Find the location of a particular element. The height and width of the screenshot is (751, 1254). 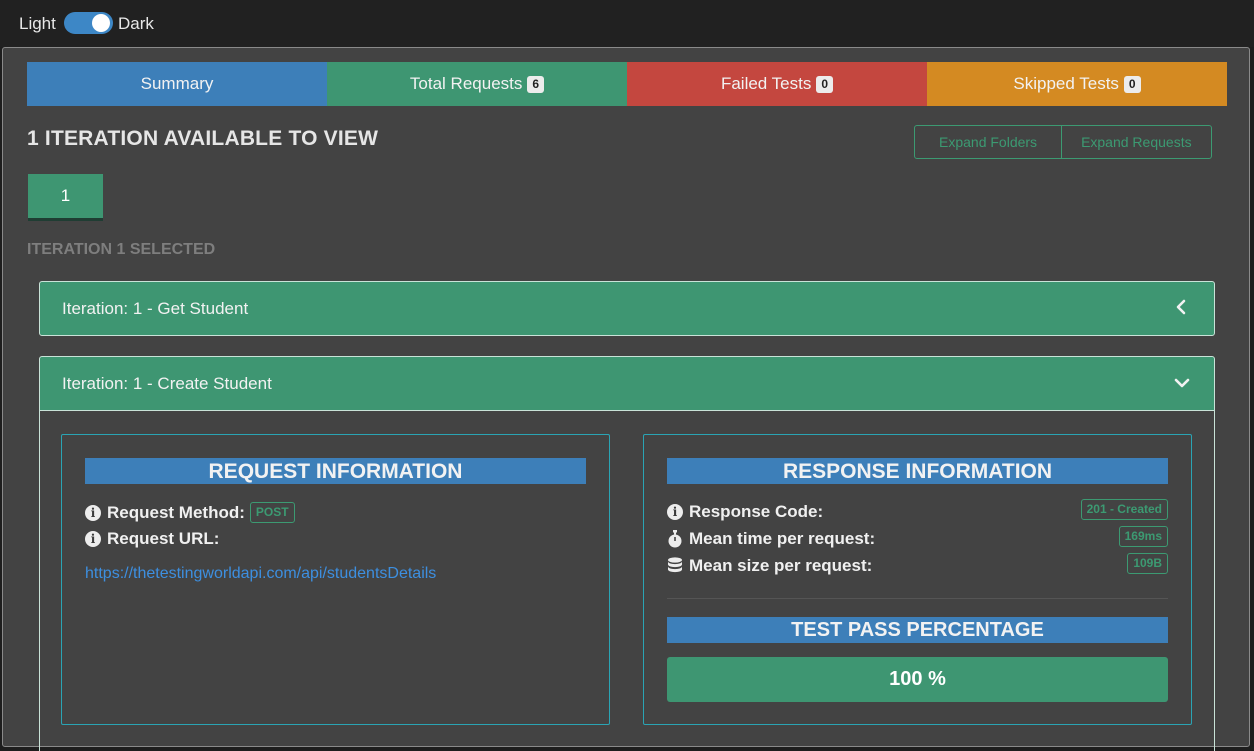

response-code-row: i Response Code: is located at coordinates (745, 512).